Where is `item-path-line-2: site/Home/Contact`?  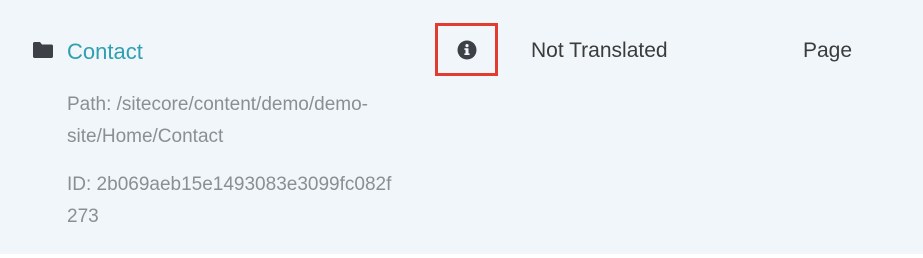 item-path-line-2: site/Home/Contact is located at coordinates (145, 136).